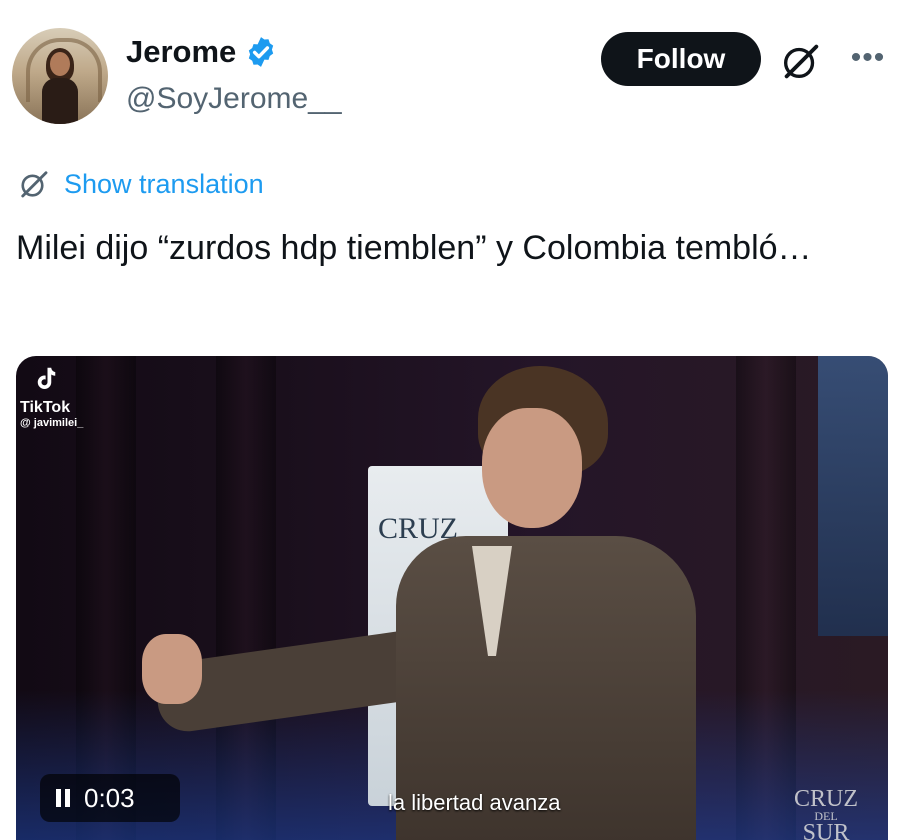 This screenshot has height=840, width=917. Describe the element at coordinates (261, 52) in the screenshot. I see `verified-badge-icon` at that location.